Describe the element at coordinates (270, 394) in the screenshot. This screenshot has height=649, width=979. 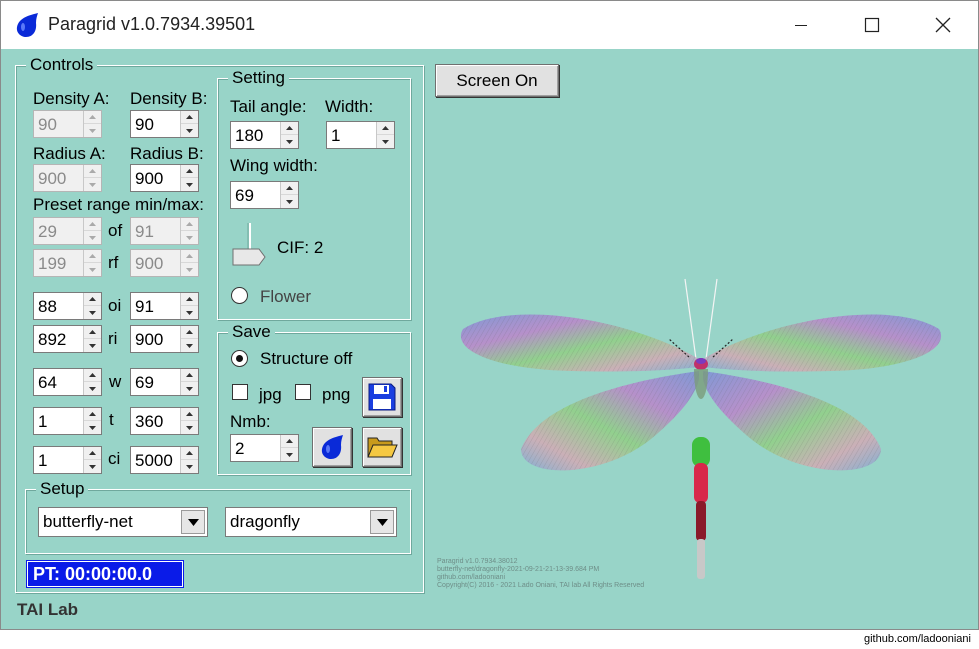
I see `jpg-label: jpg` at that location.